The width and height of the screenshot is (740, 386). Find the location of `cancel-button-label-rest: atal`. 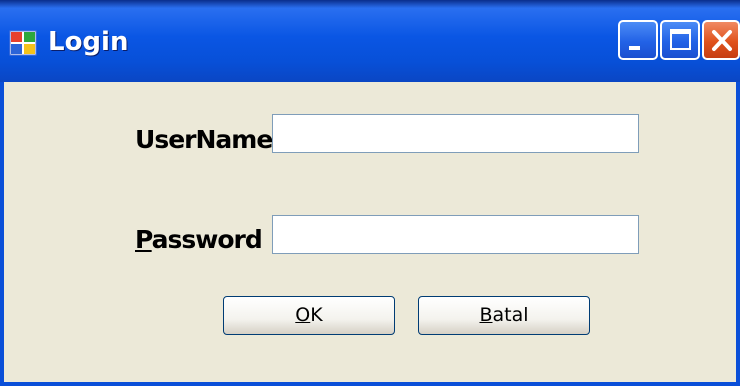

cancel-button-label-rest: atal is located at coordinates (510, 315).